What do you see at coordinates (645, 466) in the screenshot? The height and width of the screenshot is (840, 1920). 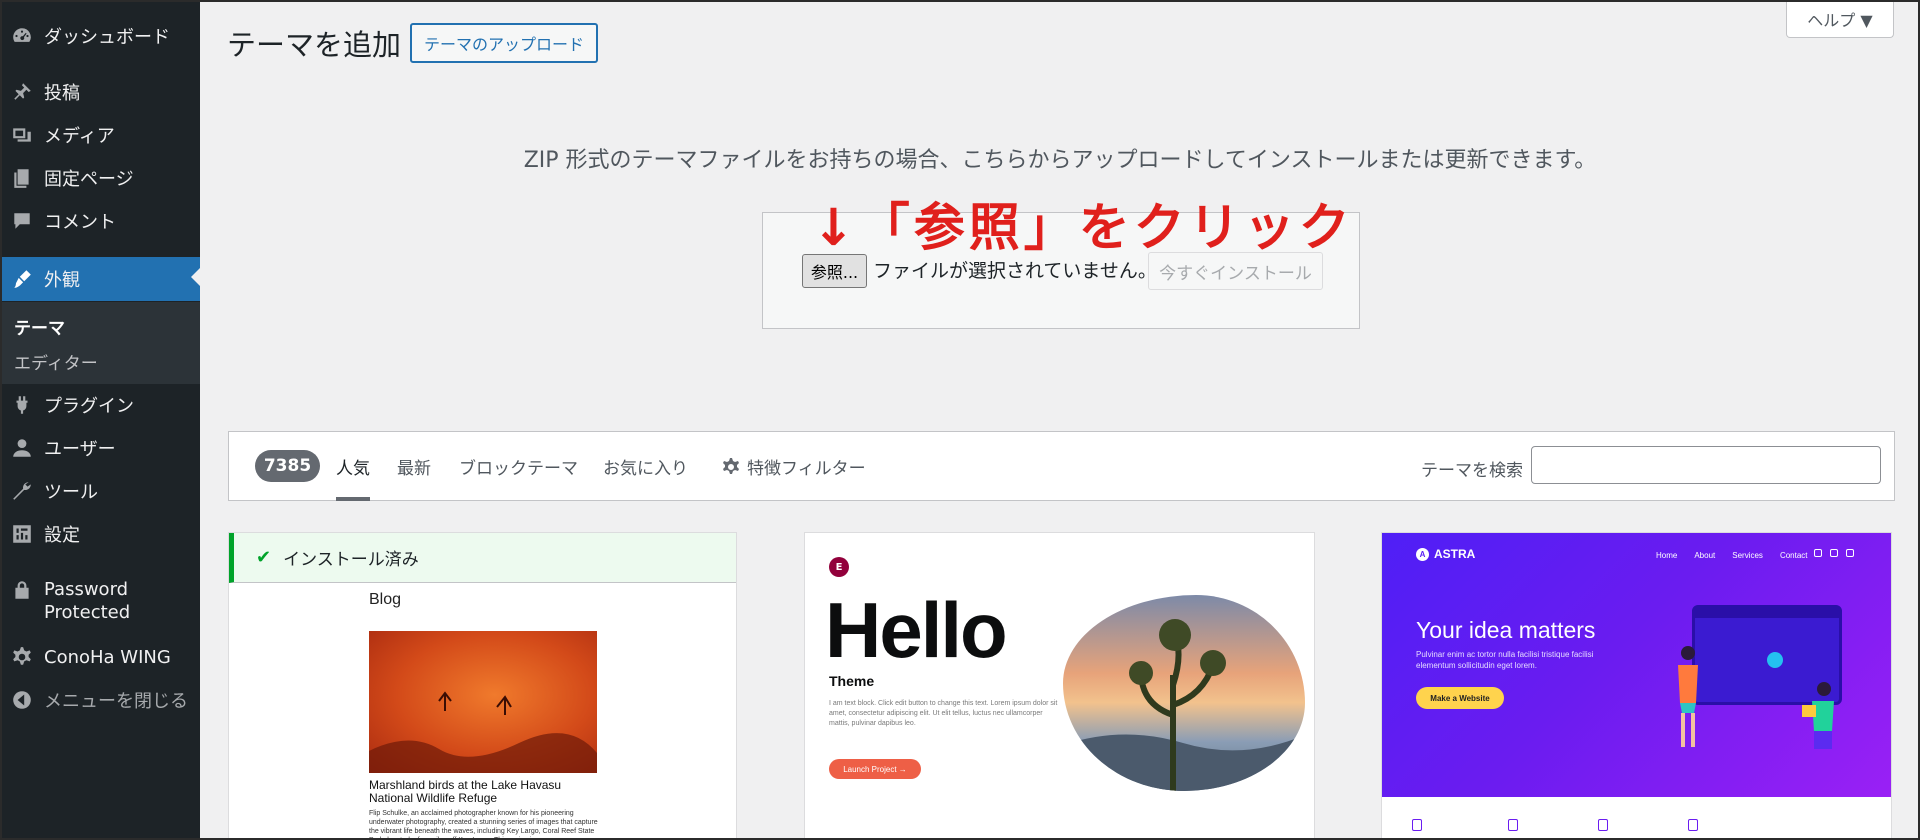 I see `tab-favorites: お気に入り` at bounding box center [645, 466].